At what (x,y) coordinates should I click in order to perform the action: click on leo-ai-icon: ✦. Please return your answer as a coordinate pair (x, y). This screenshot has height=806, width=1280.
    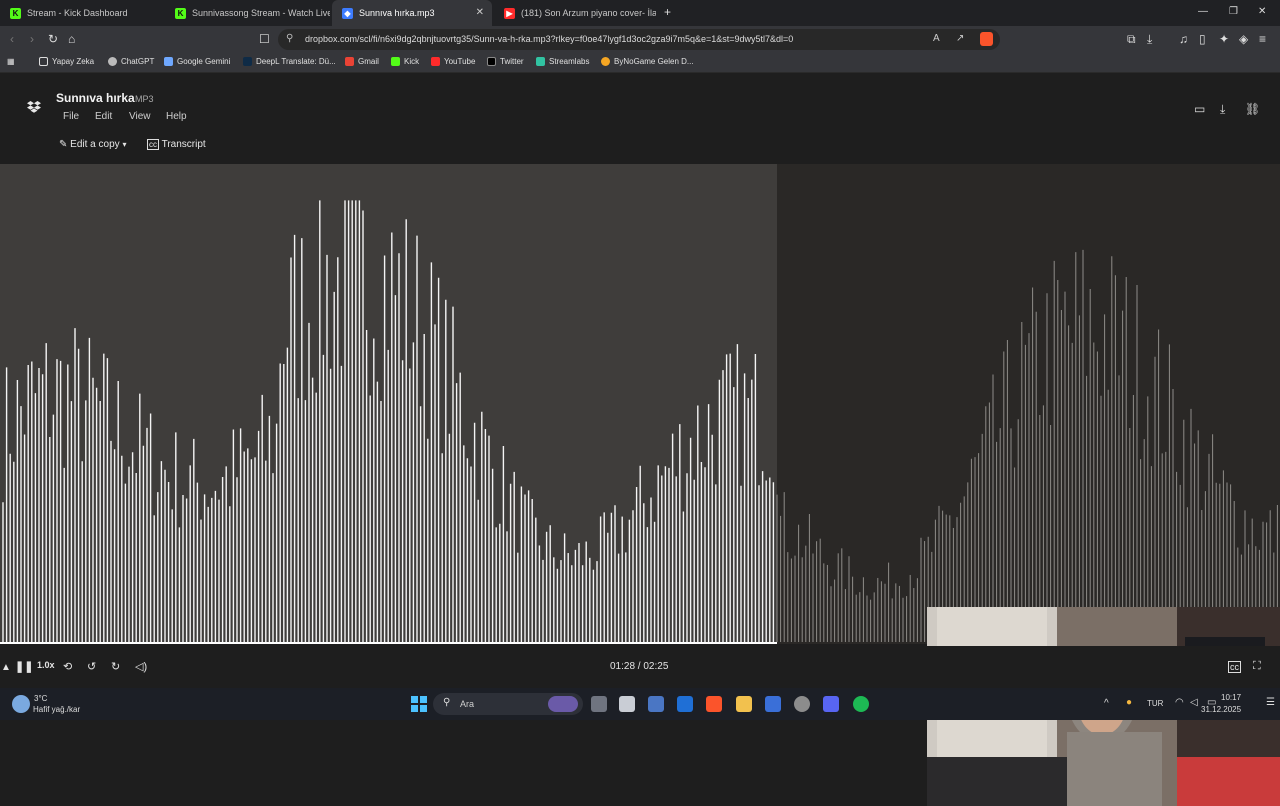
    Looking at the image, I should click on (1224, 39).